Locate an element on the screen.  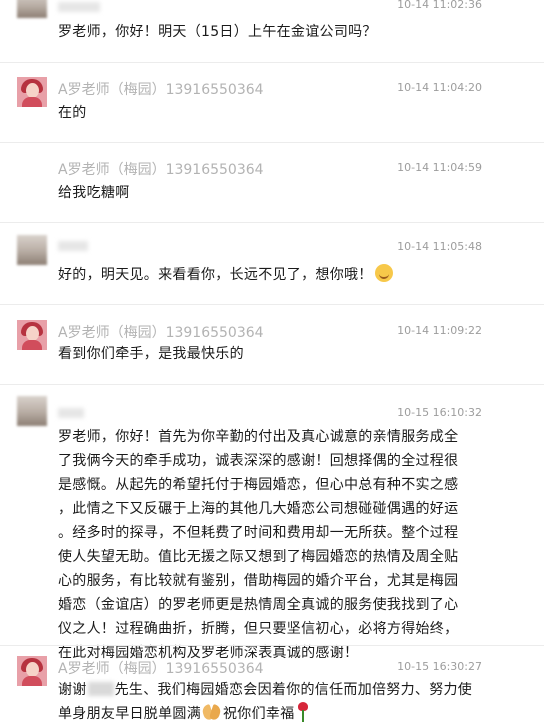
rose-emoji-icon is located at coordinates (303, 712).